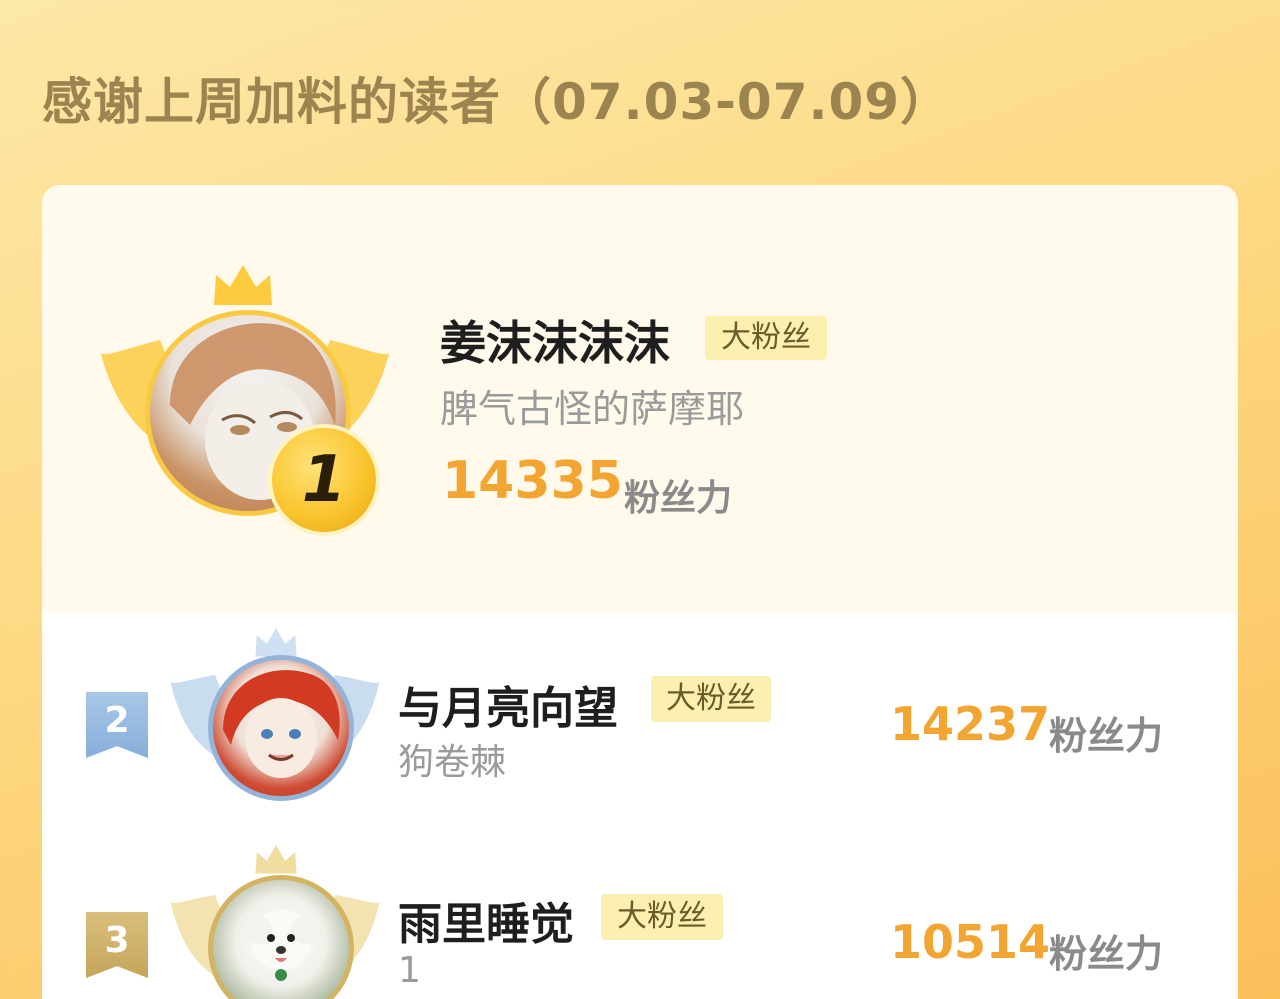 This screenshot has height=999, width=1280. What do you see at coordinates (497, 102) in the screenshot?
I see `page-title: 感谢上周加料的读者（07.03-07.09）` at bounding box center [497, 102].